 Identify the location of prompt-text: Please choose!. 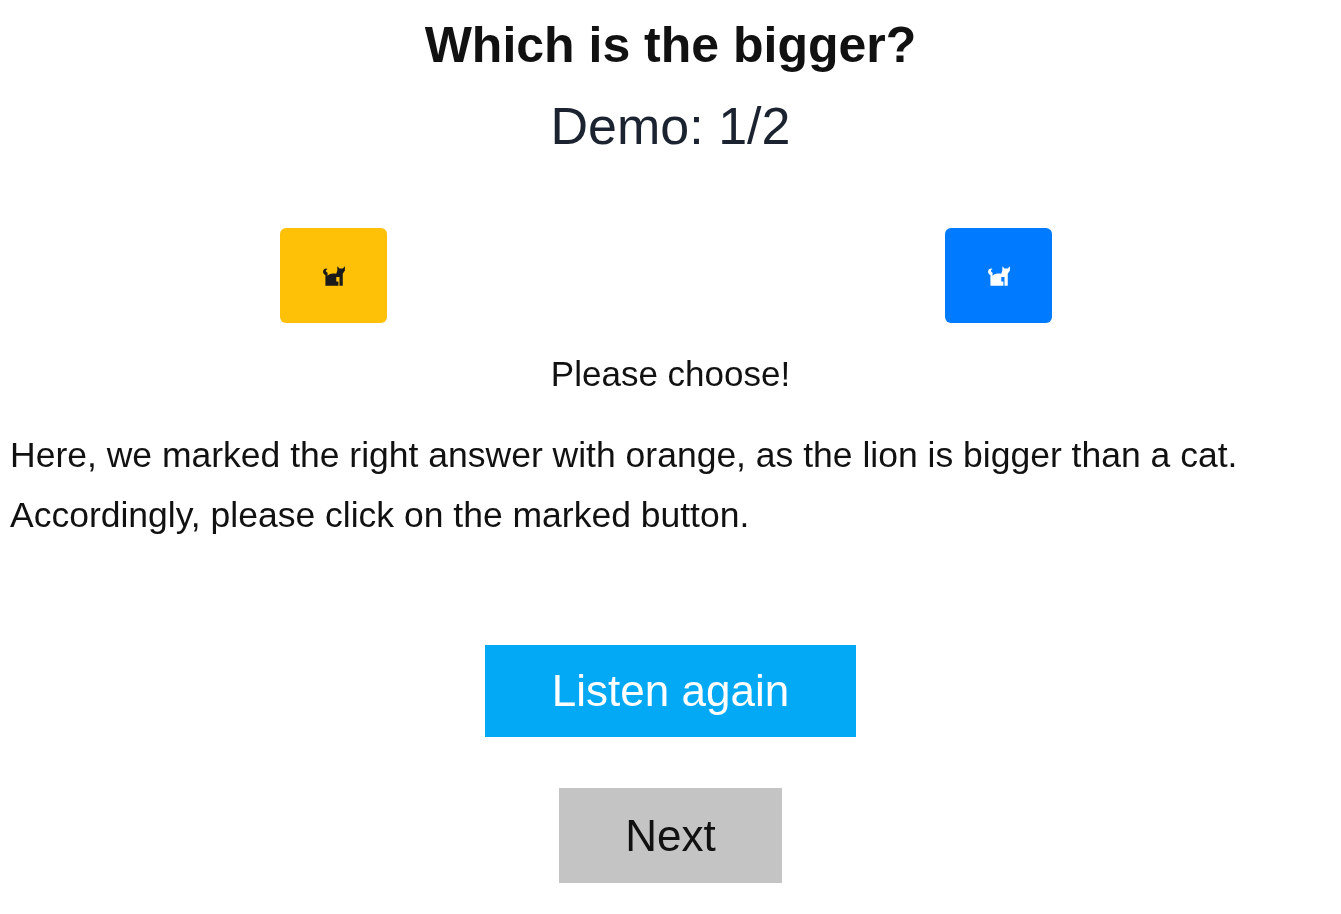
(670, 374).